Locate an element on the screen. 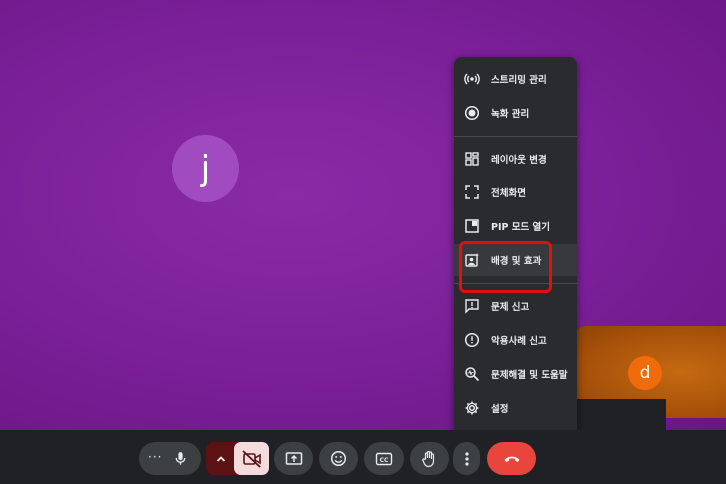 Image resolution: width=726 pixels, height=484 pixels. chevron-up-icon is located at coordinates (221, 458).